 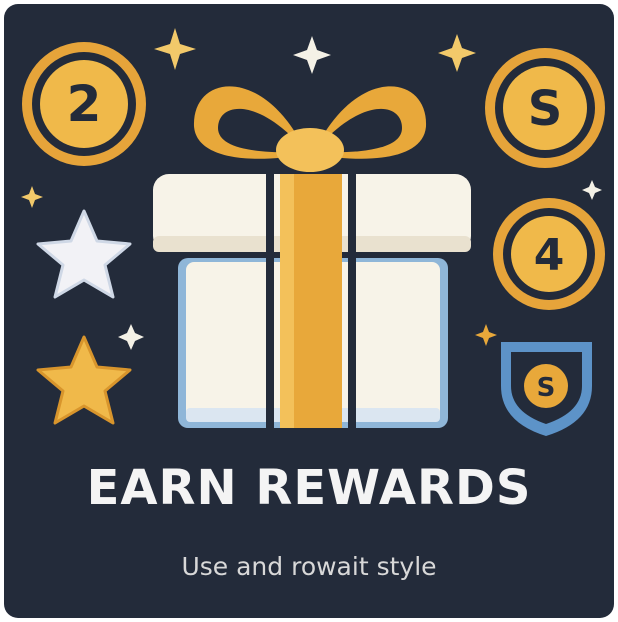 I want to click on coin-glyph: S, so click(x=545, y=109).